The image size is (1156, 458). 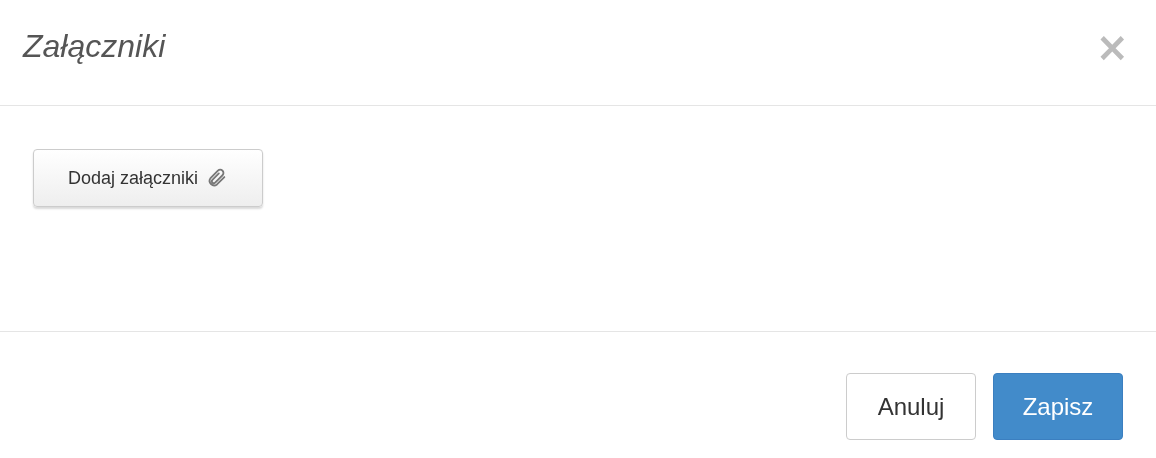 What do you see at coordinates (1058, 406) in the screenshot?
I see `save-button: Zapisz` at bounding box center [1058, 406].